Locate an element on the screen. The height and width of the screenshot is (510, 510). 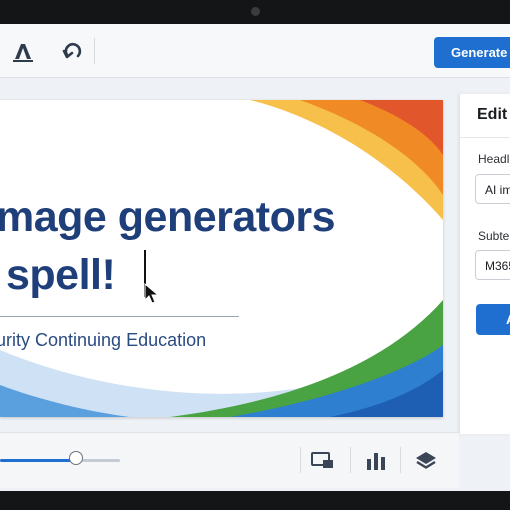
zoom-slider-thumb is located at coordinates (75, 458).